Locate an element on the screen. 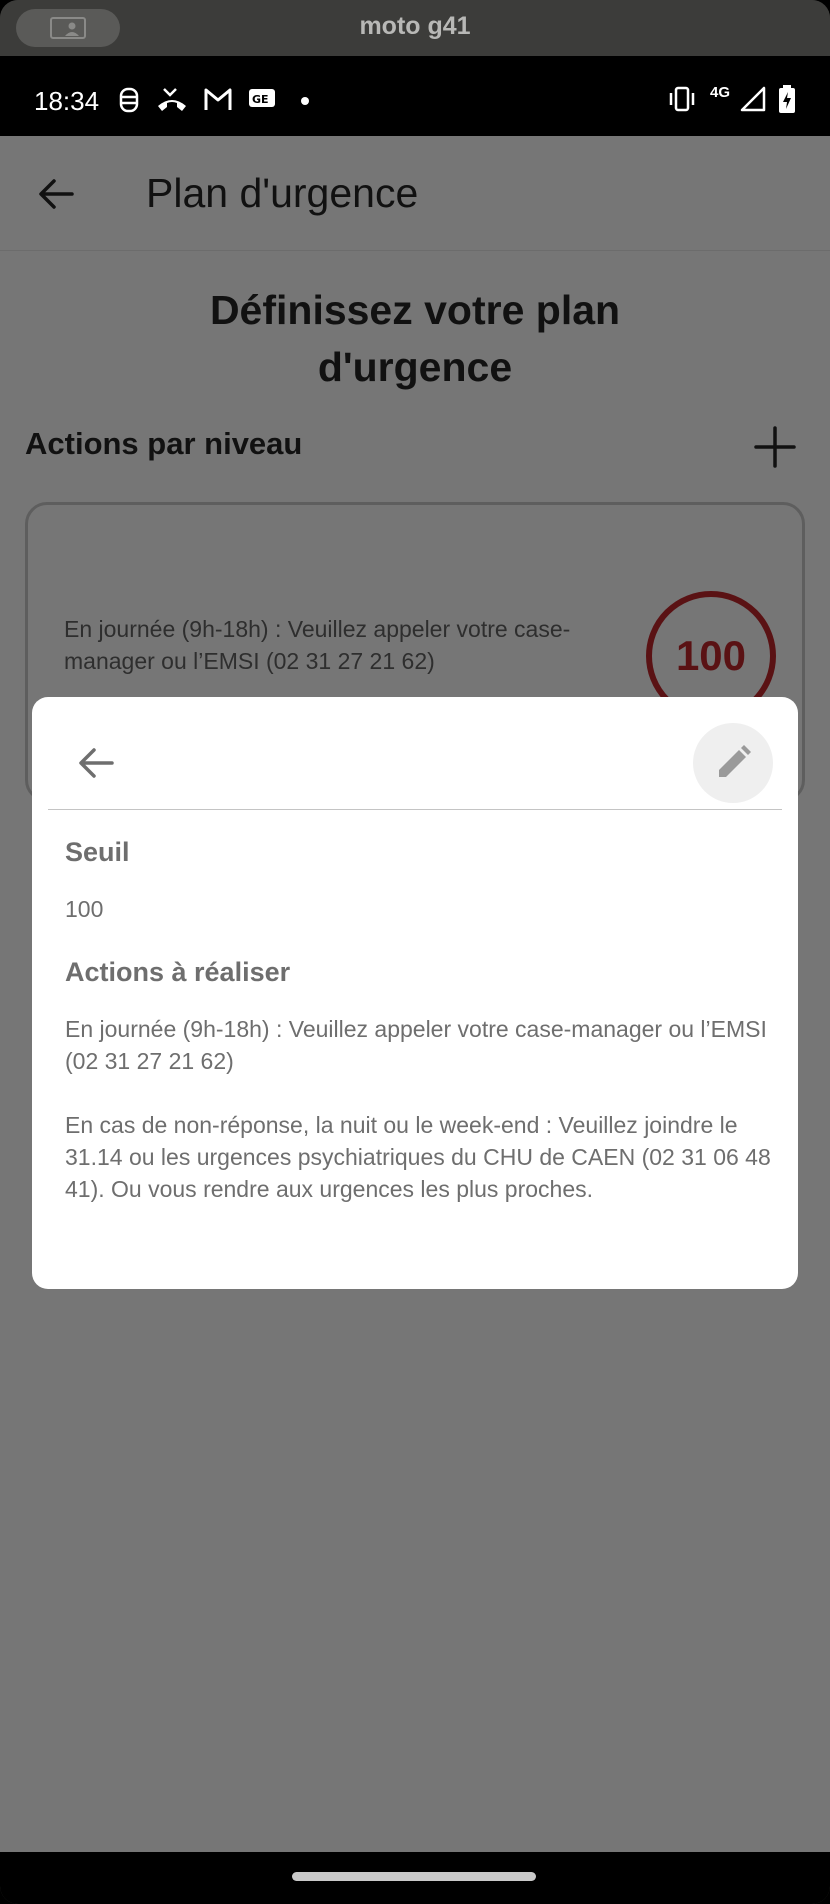 The width and height of the screenshot is (830, 1904). pencil-icon is located at coordinates (735, 761).